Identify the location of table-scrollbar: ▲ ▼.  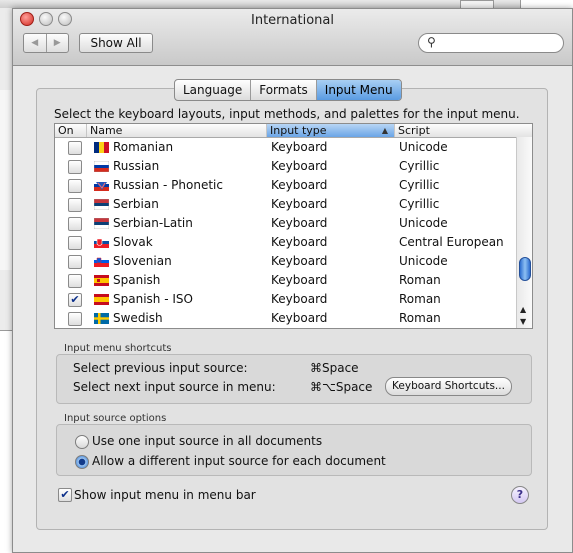
(524, 232).